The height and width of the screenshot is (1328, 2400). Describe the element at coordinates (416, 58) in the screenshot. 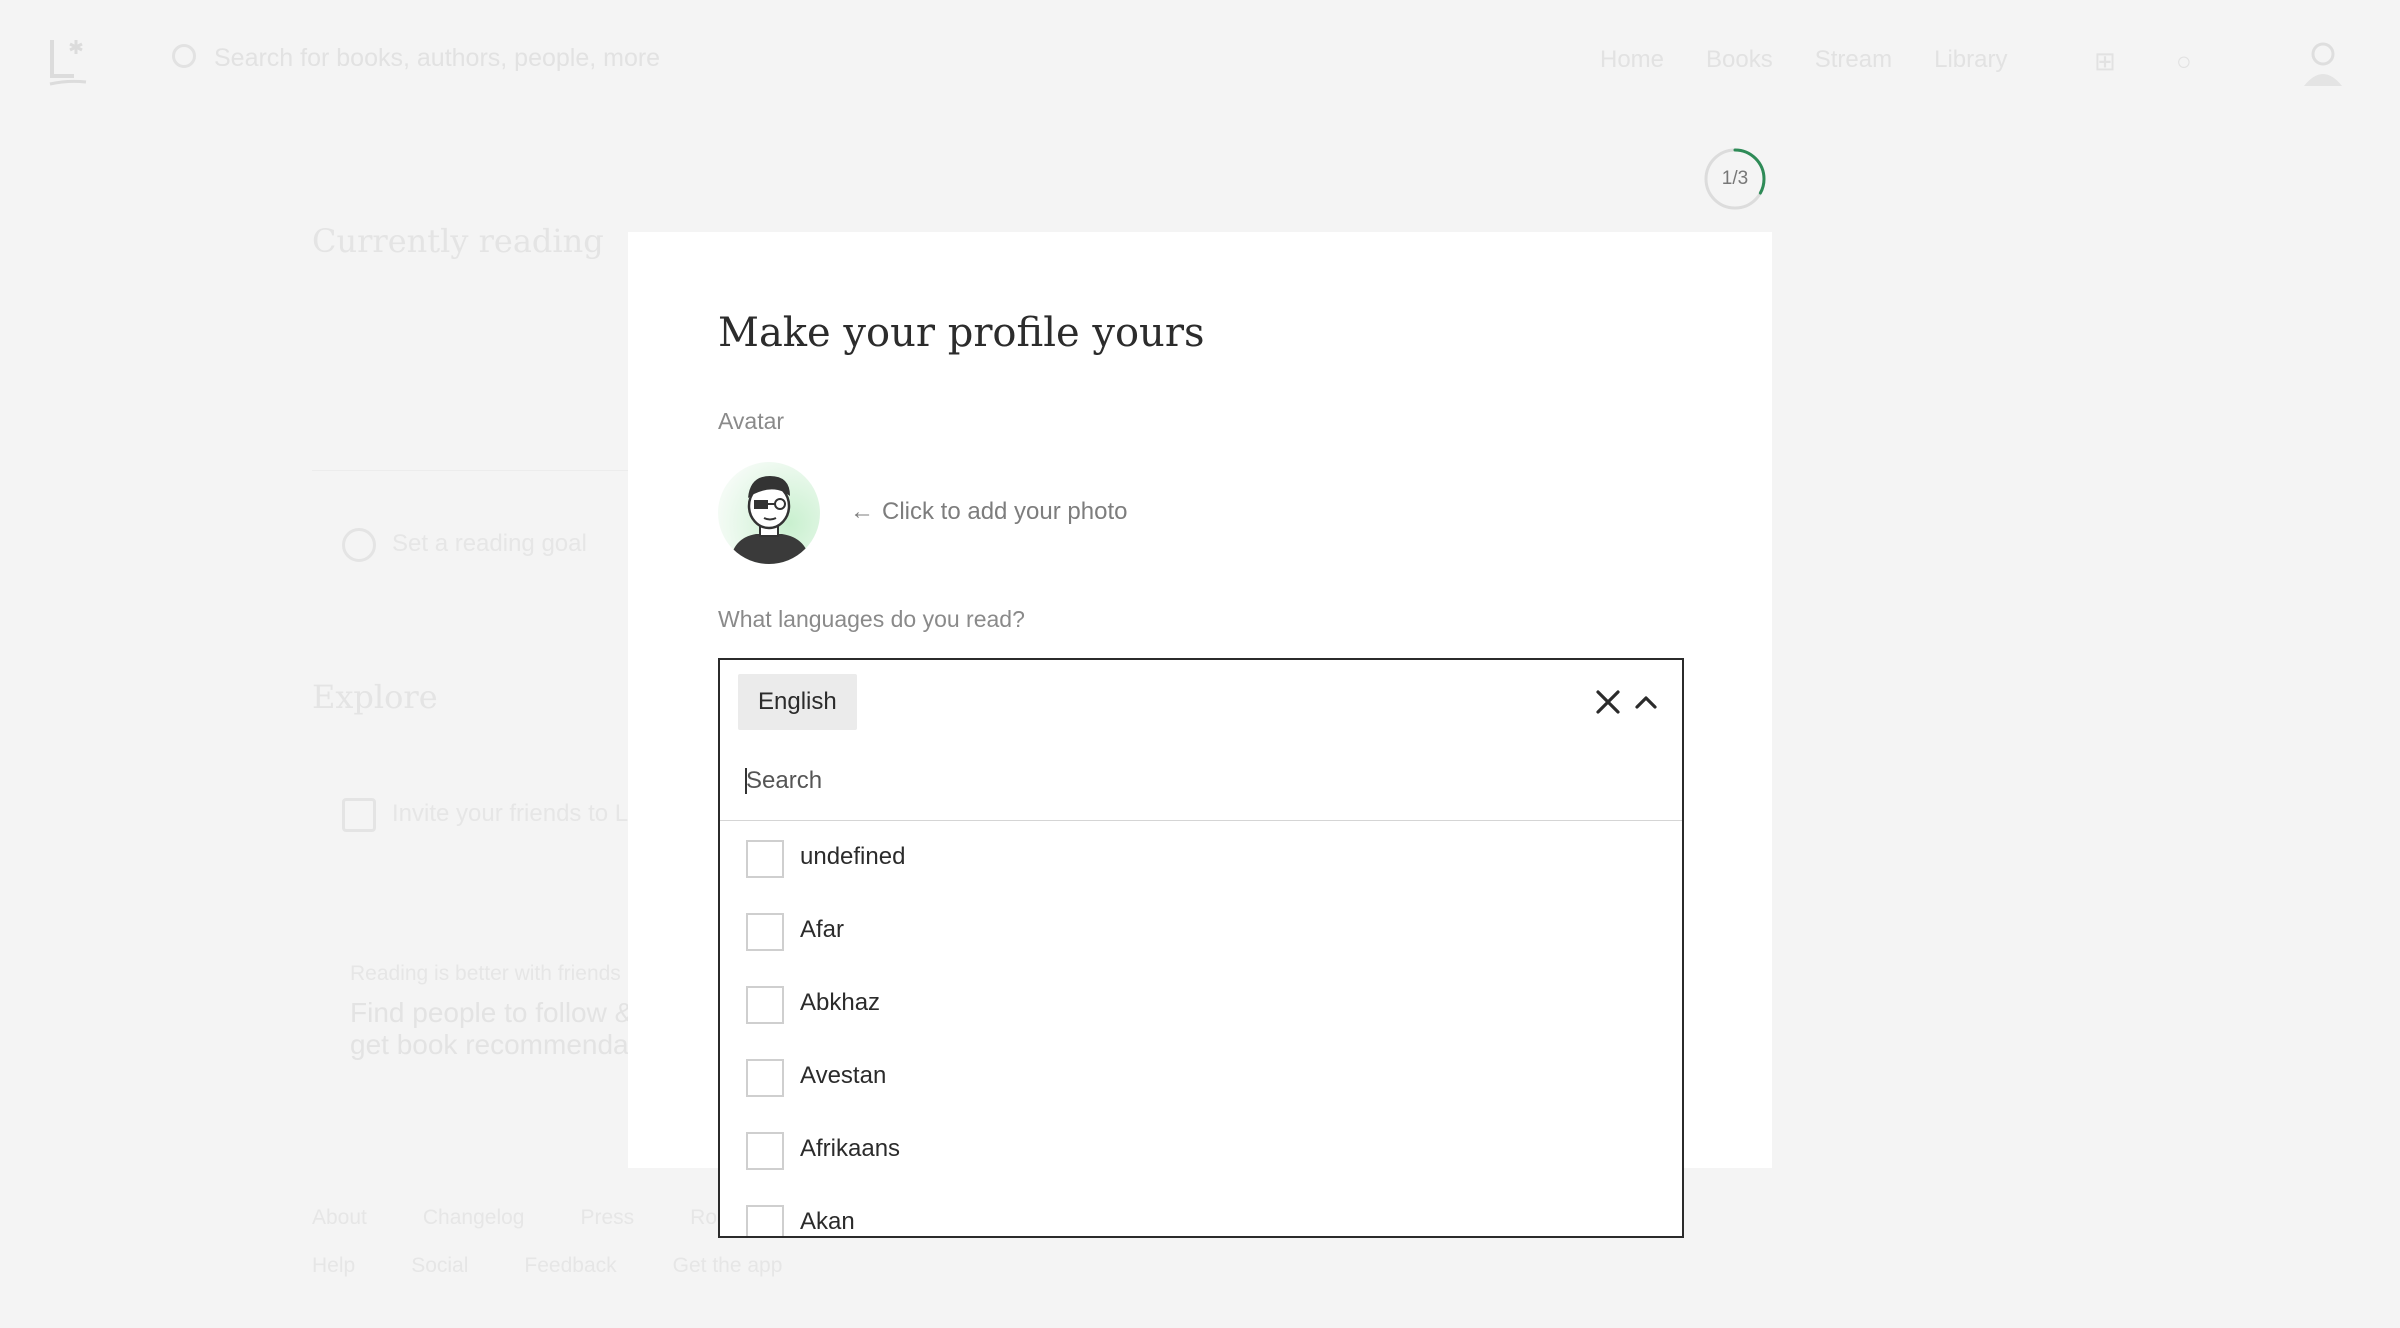

I see `global-search-input: Search for books, authors, people, more` at that location.